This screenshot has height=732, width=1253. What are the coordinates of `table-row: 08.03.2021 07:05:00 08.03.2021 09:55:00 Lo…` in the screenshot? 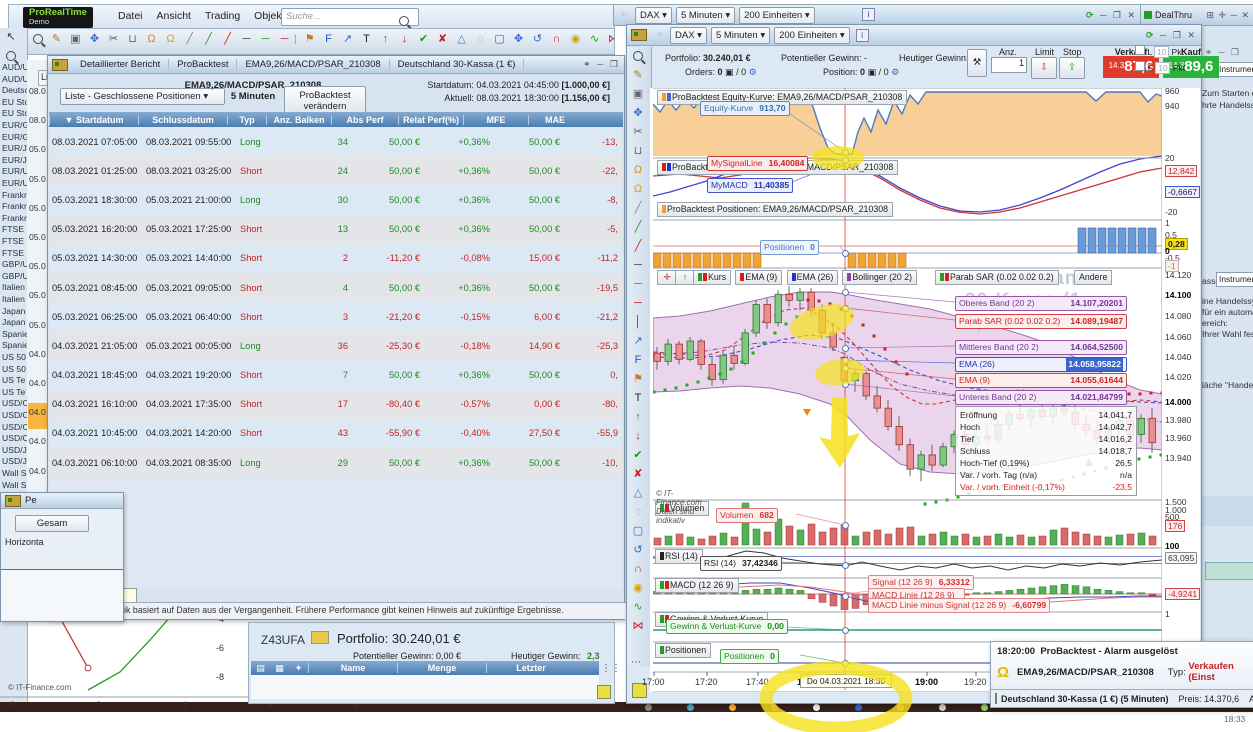 It's located at (336, 142).